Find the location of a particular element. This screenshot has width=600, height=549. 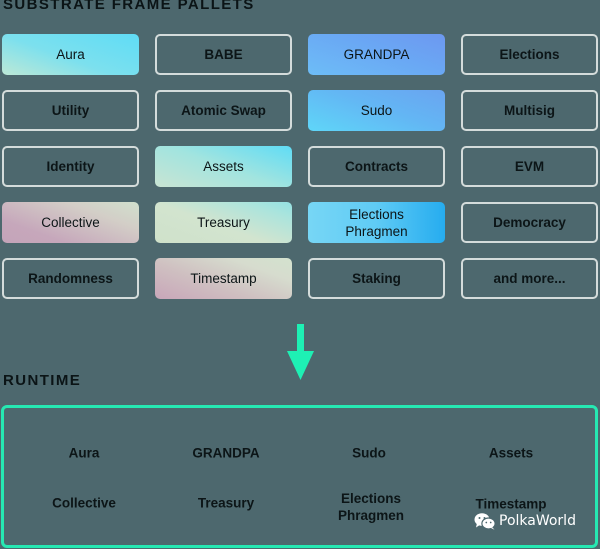

pallet-label: Sudo is located at coordinates (376, 110).